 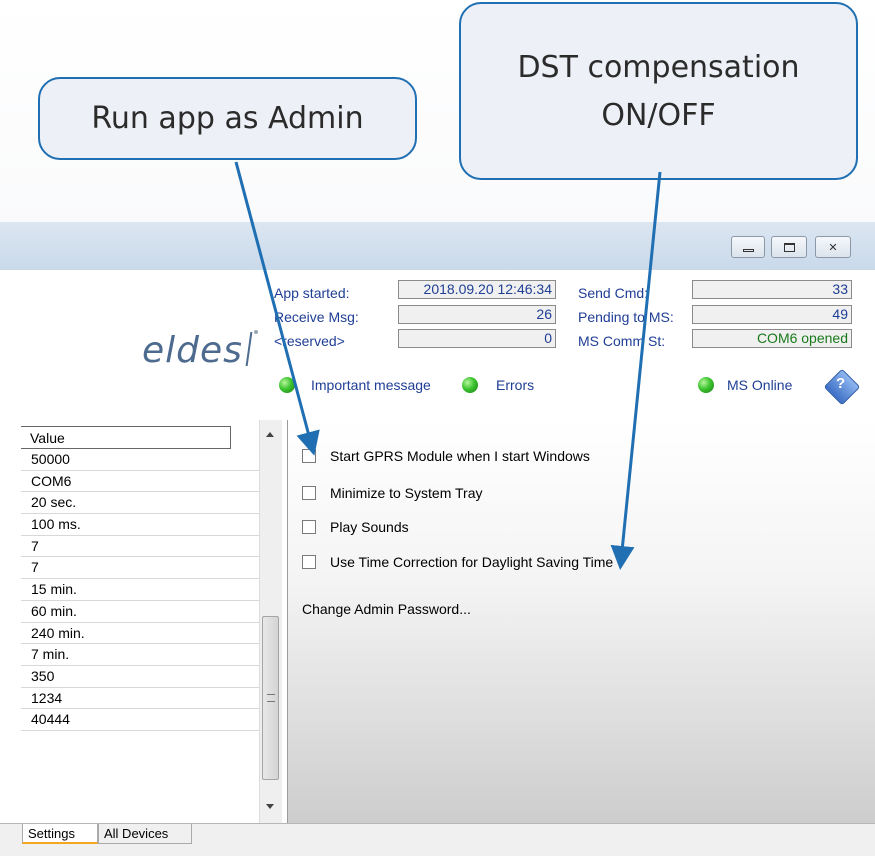 I want to click on maximize-button, so click(x=789, y=247).